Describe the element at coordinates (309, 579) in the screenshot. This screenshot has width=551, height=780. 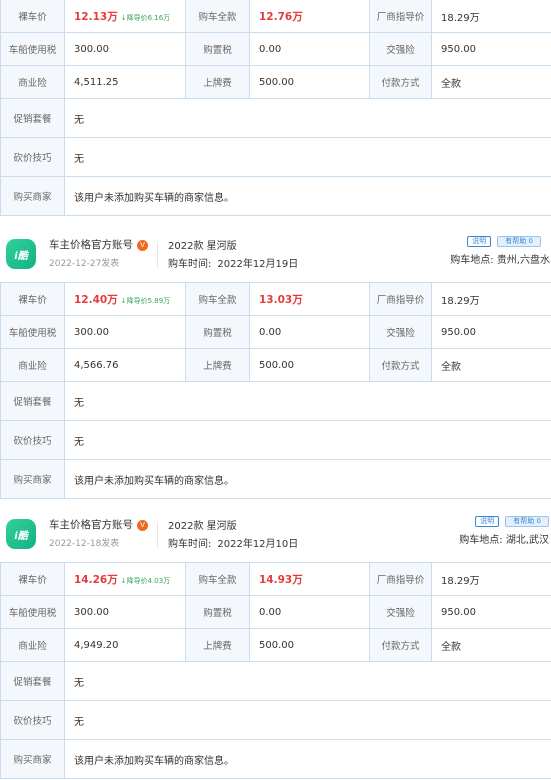
I see `full-price-cell: 14.93万` at that location.